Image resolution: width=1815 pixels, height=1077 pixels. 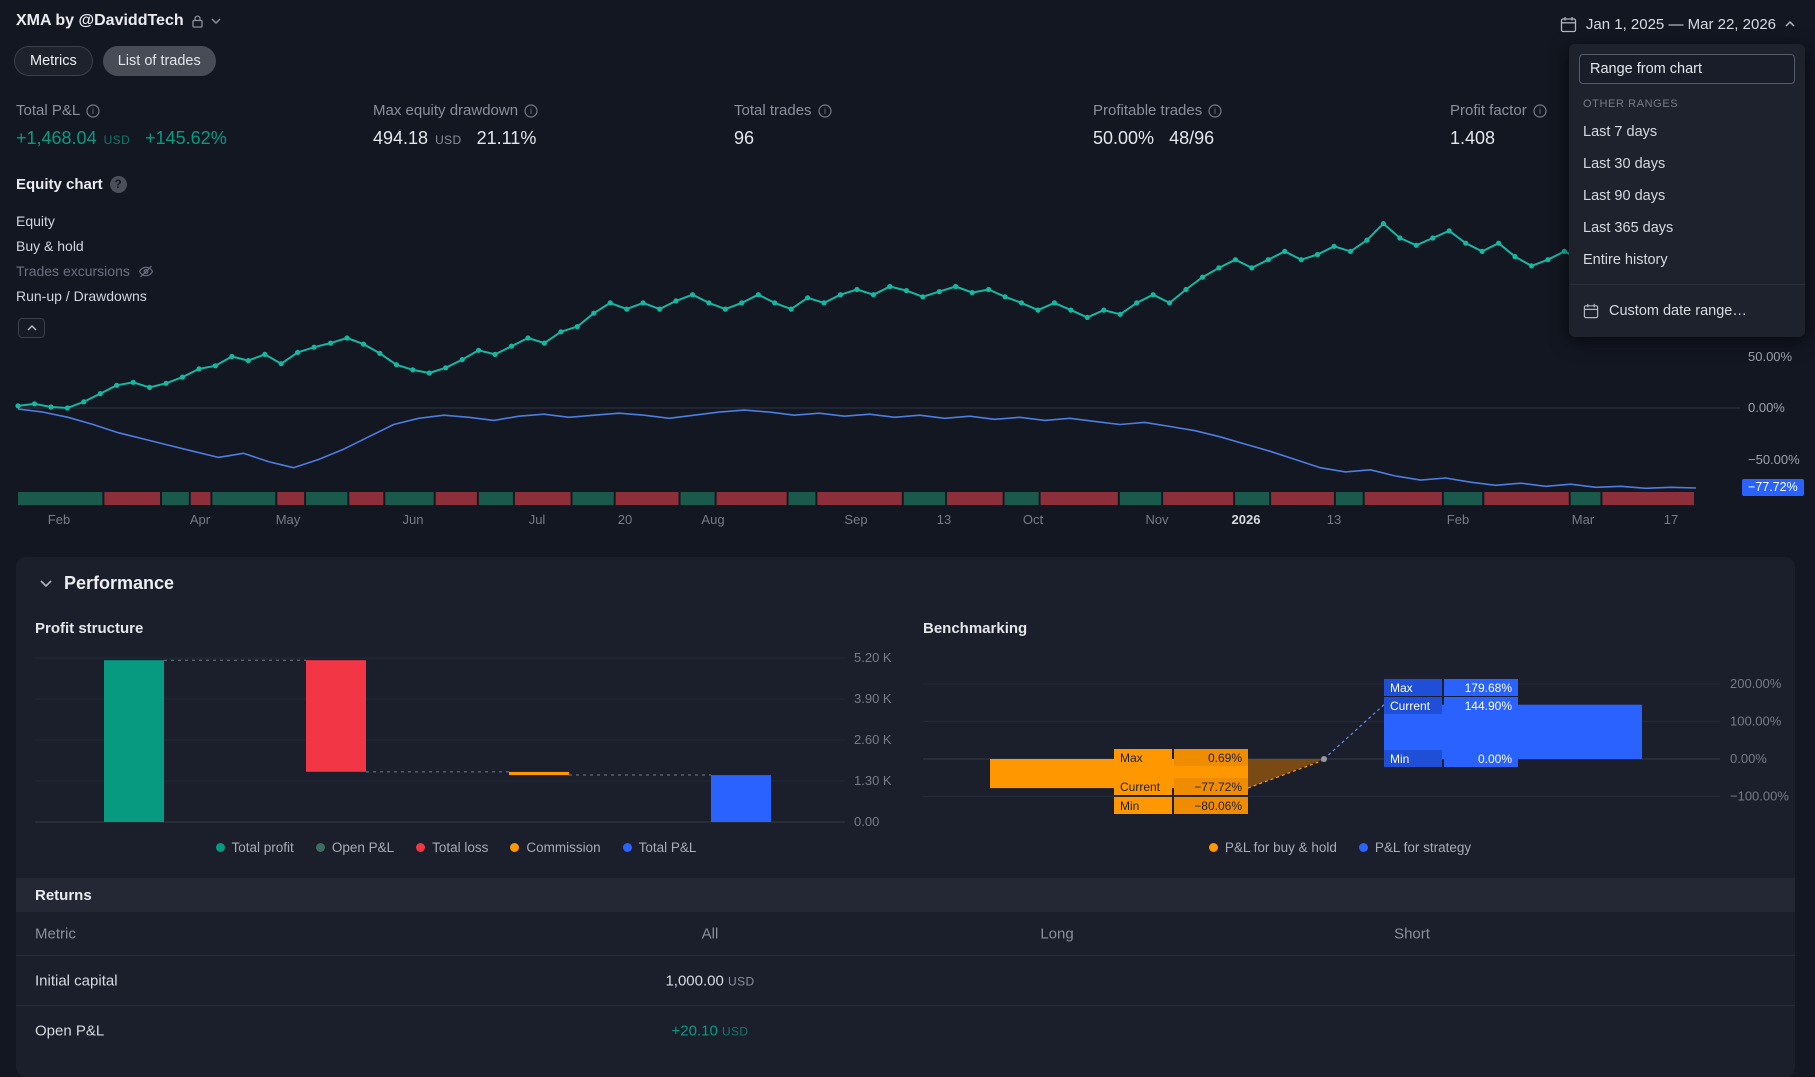 I want to click on lock-icon, so click(x=197, y=21).